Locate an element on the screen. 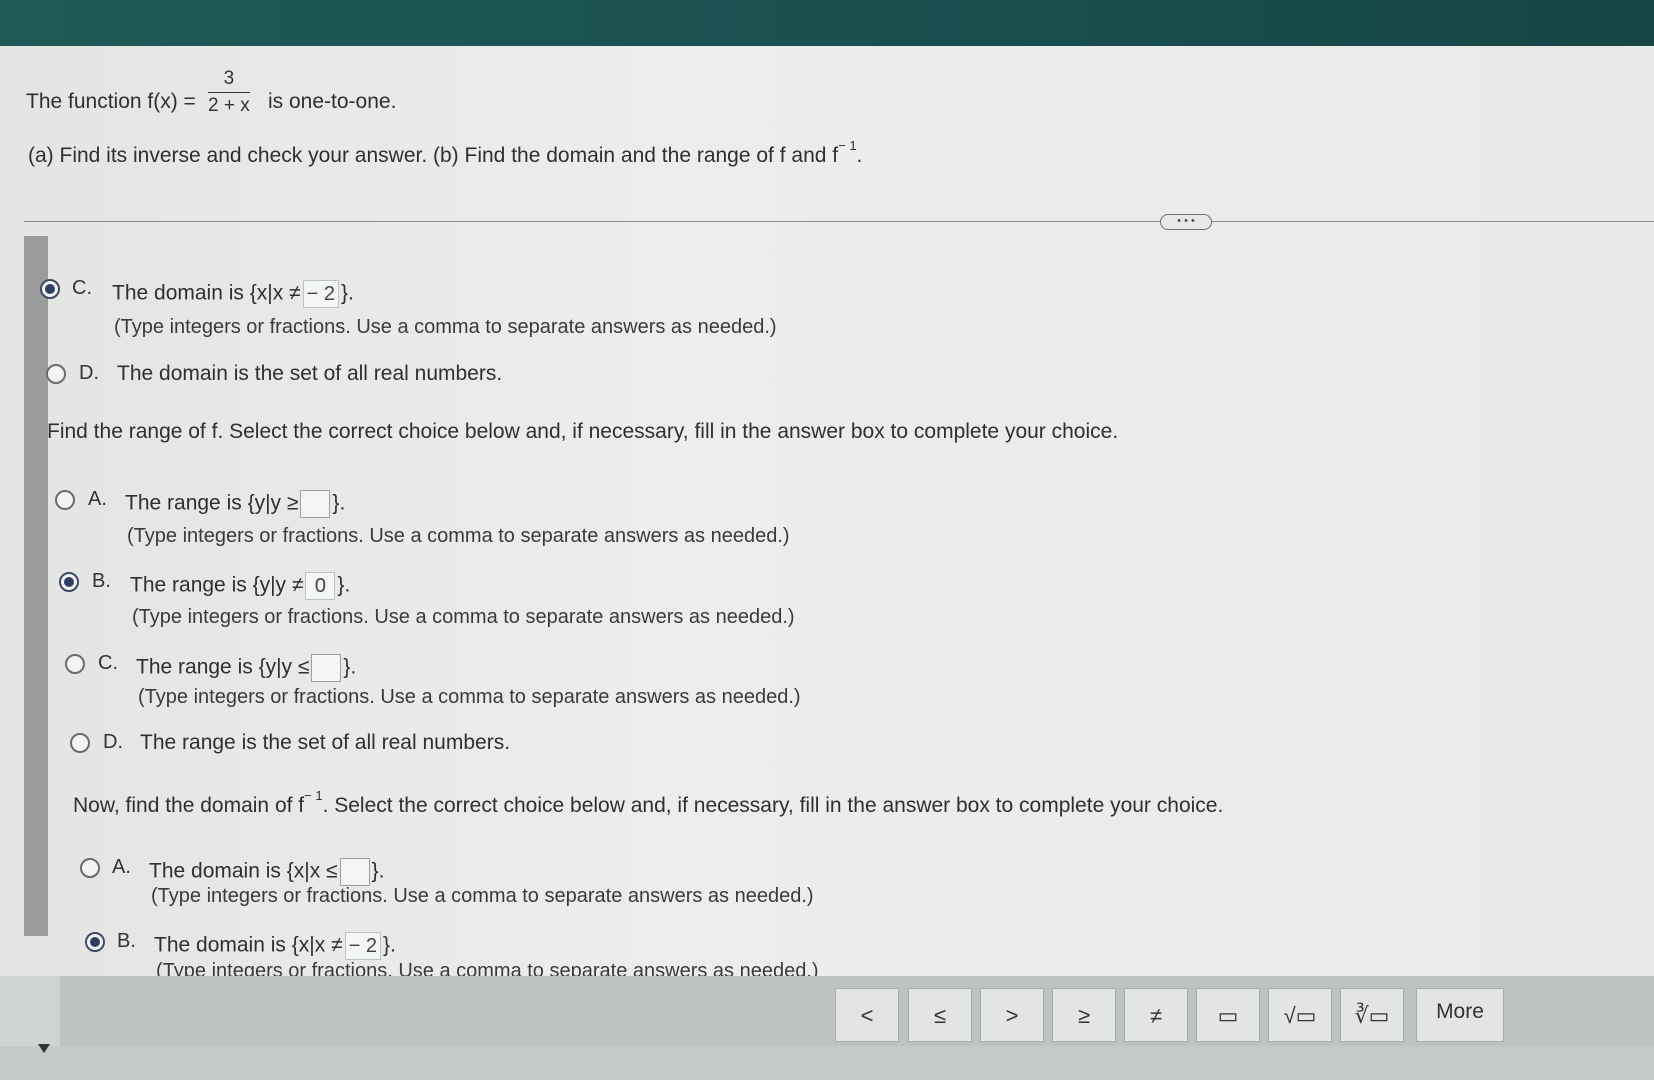 The image size is (1654, 1080). inverse-domain-option-b-radio is located at coordinates (95, 942).